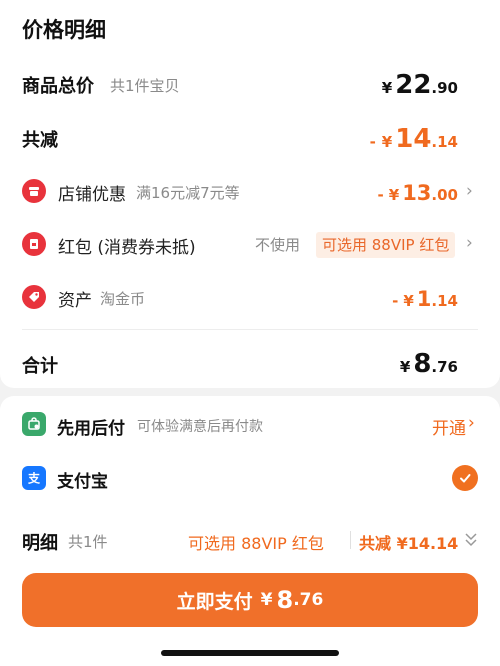 The width and height of the screenshot is (500, 666). What do you see at coordinates (417, 193) in the screenshot?
I see `shop-discount-price: - ¥13.00` at bounding box center [417, 193].